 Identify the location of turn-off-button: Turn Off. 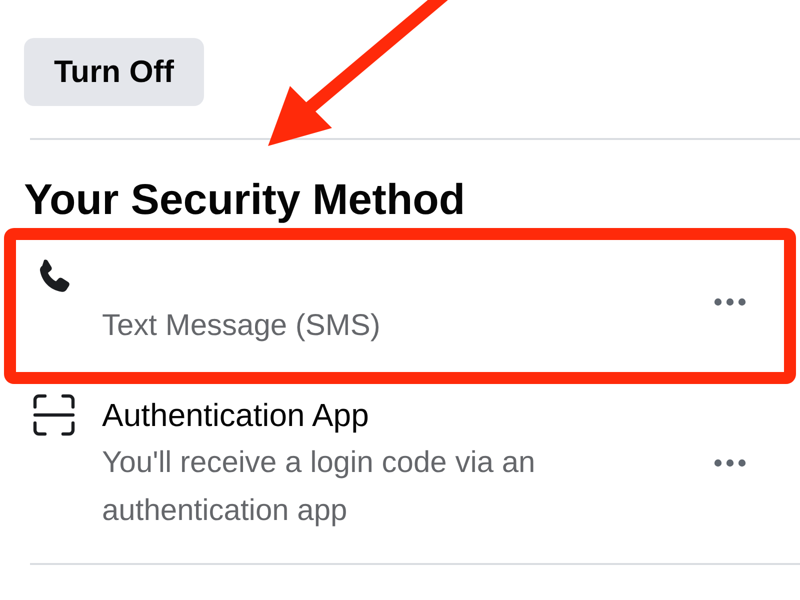
(114, 72).